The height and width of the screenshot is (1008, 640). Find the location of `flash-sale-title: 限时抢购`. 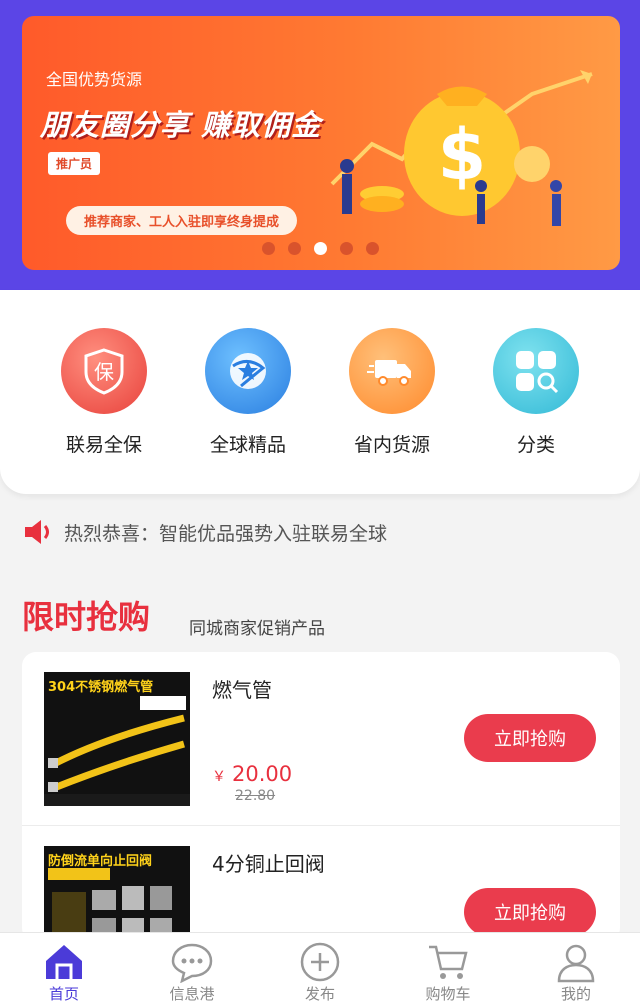

flash-sale-title: 限时抢购 is located at coordinates (86, 617).